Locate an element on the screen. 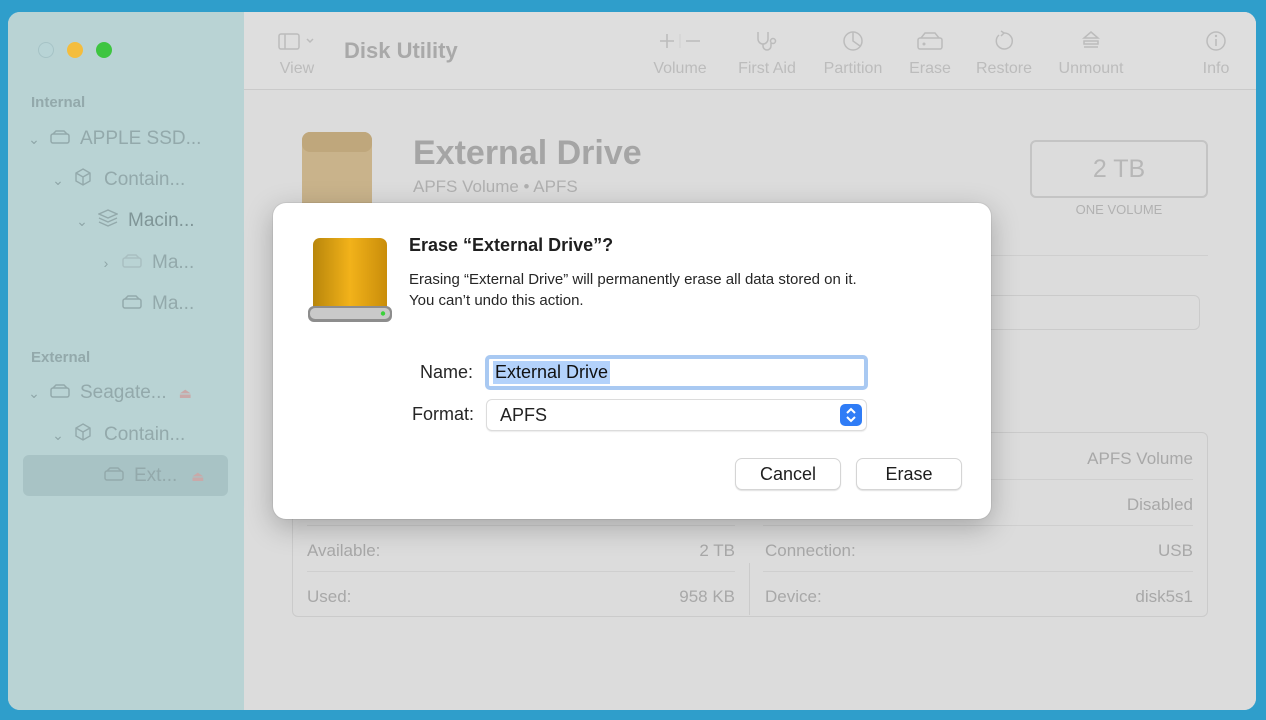 The image size is (1266, 720). erase-confirm-button: Erase is located at coordinates (909, 474).